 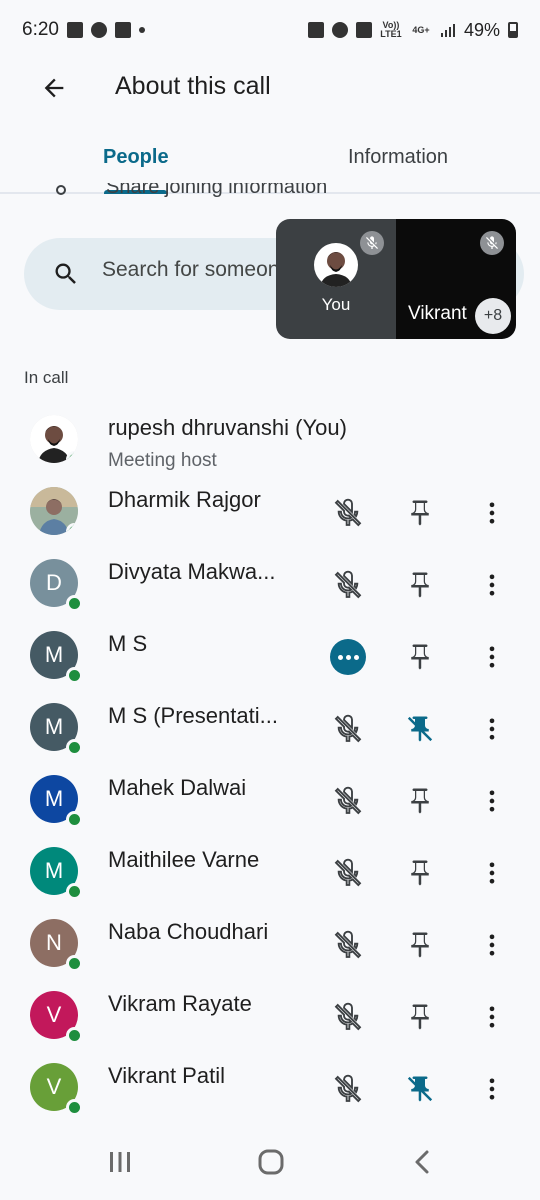 What do you see at coordinates (421, 29) in the screenshot?
I see `4g-icon: 4G+` at bounding box center [421, 29].